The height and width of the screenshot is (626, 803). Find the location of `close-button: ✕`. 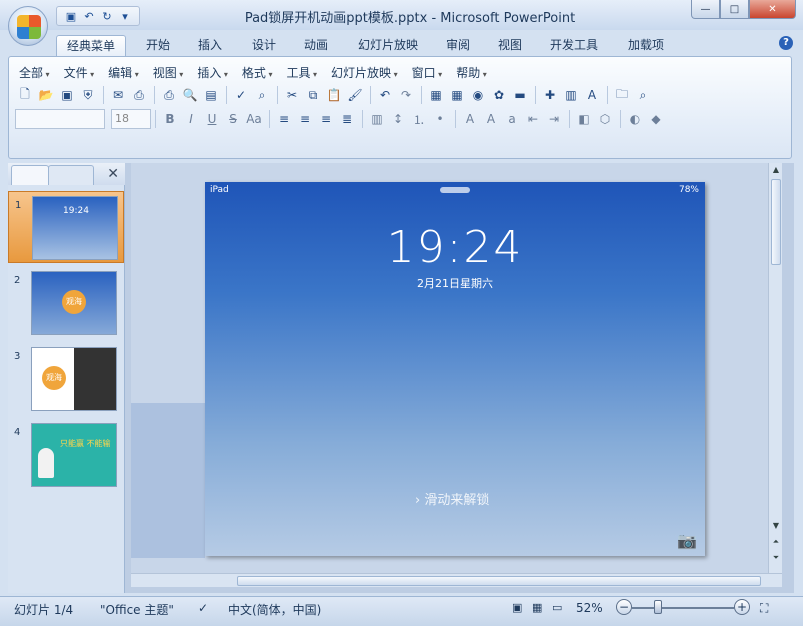

close-button: ✕ is located at coordinates (772, 9).